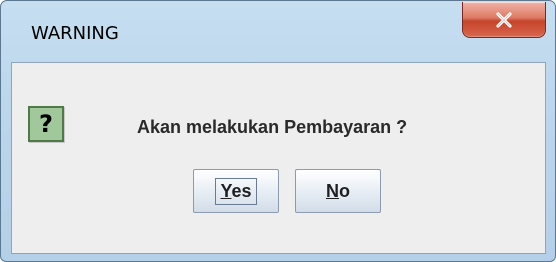 This screenshot has width=556, height=262. What do you see at coordinates (241, 190) in the screenshot?
I see `yes-label-rest: es` at bounding box center [241, 190].